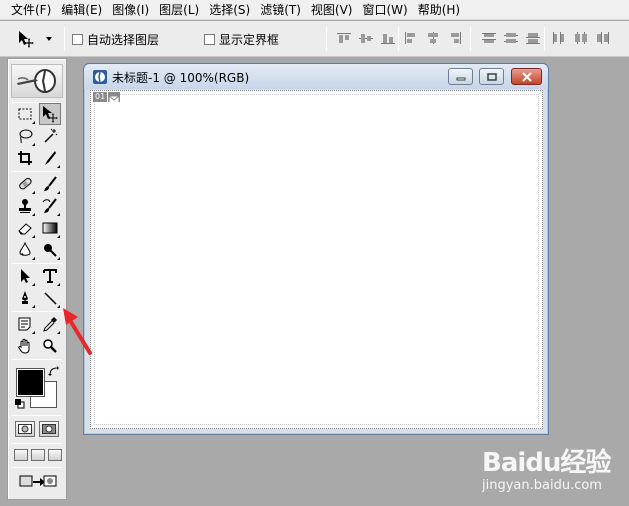 This screenshot has height=506, width=629. Describe the element at coordinates (280, 10) in the screenshot. I see `menu-filter: 滤镜(T)` at that location.